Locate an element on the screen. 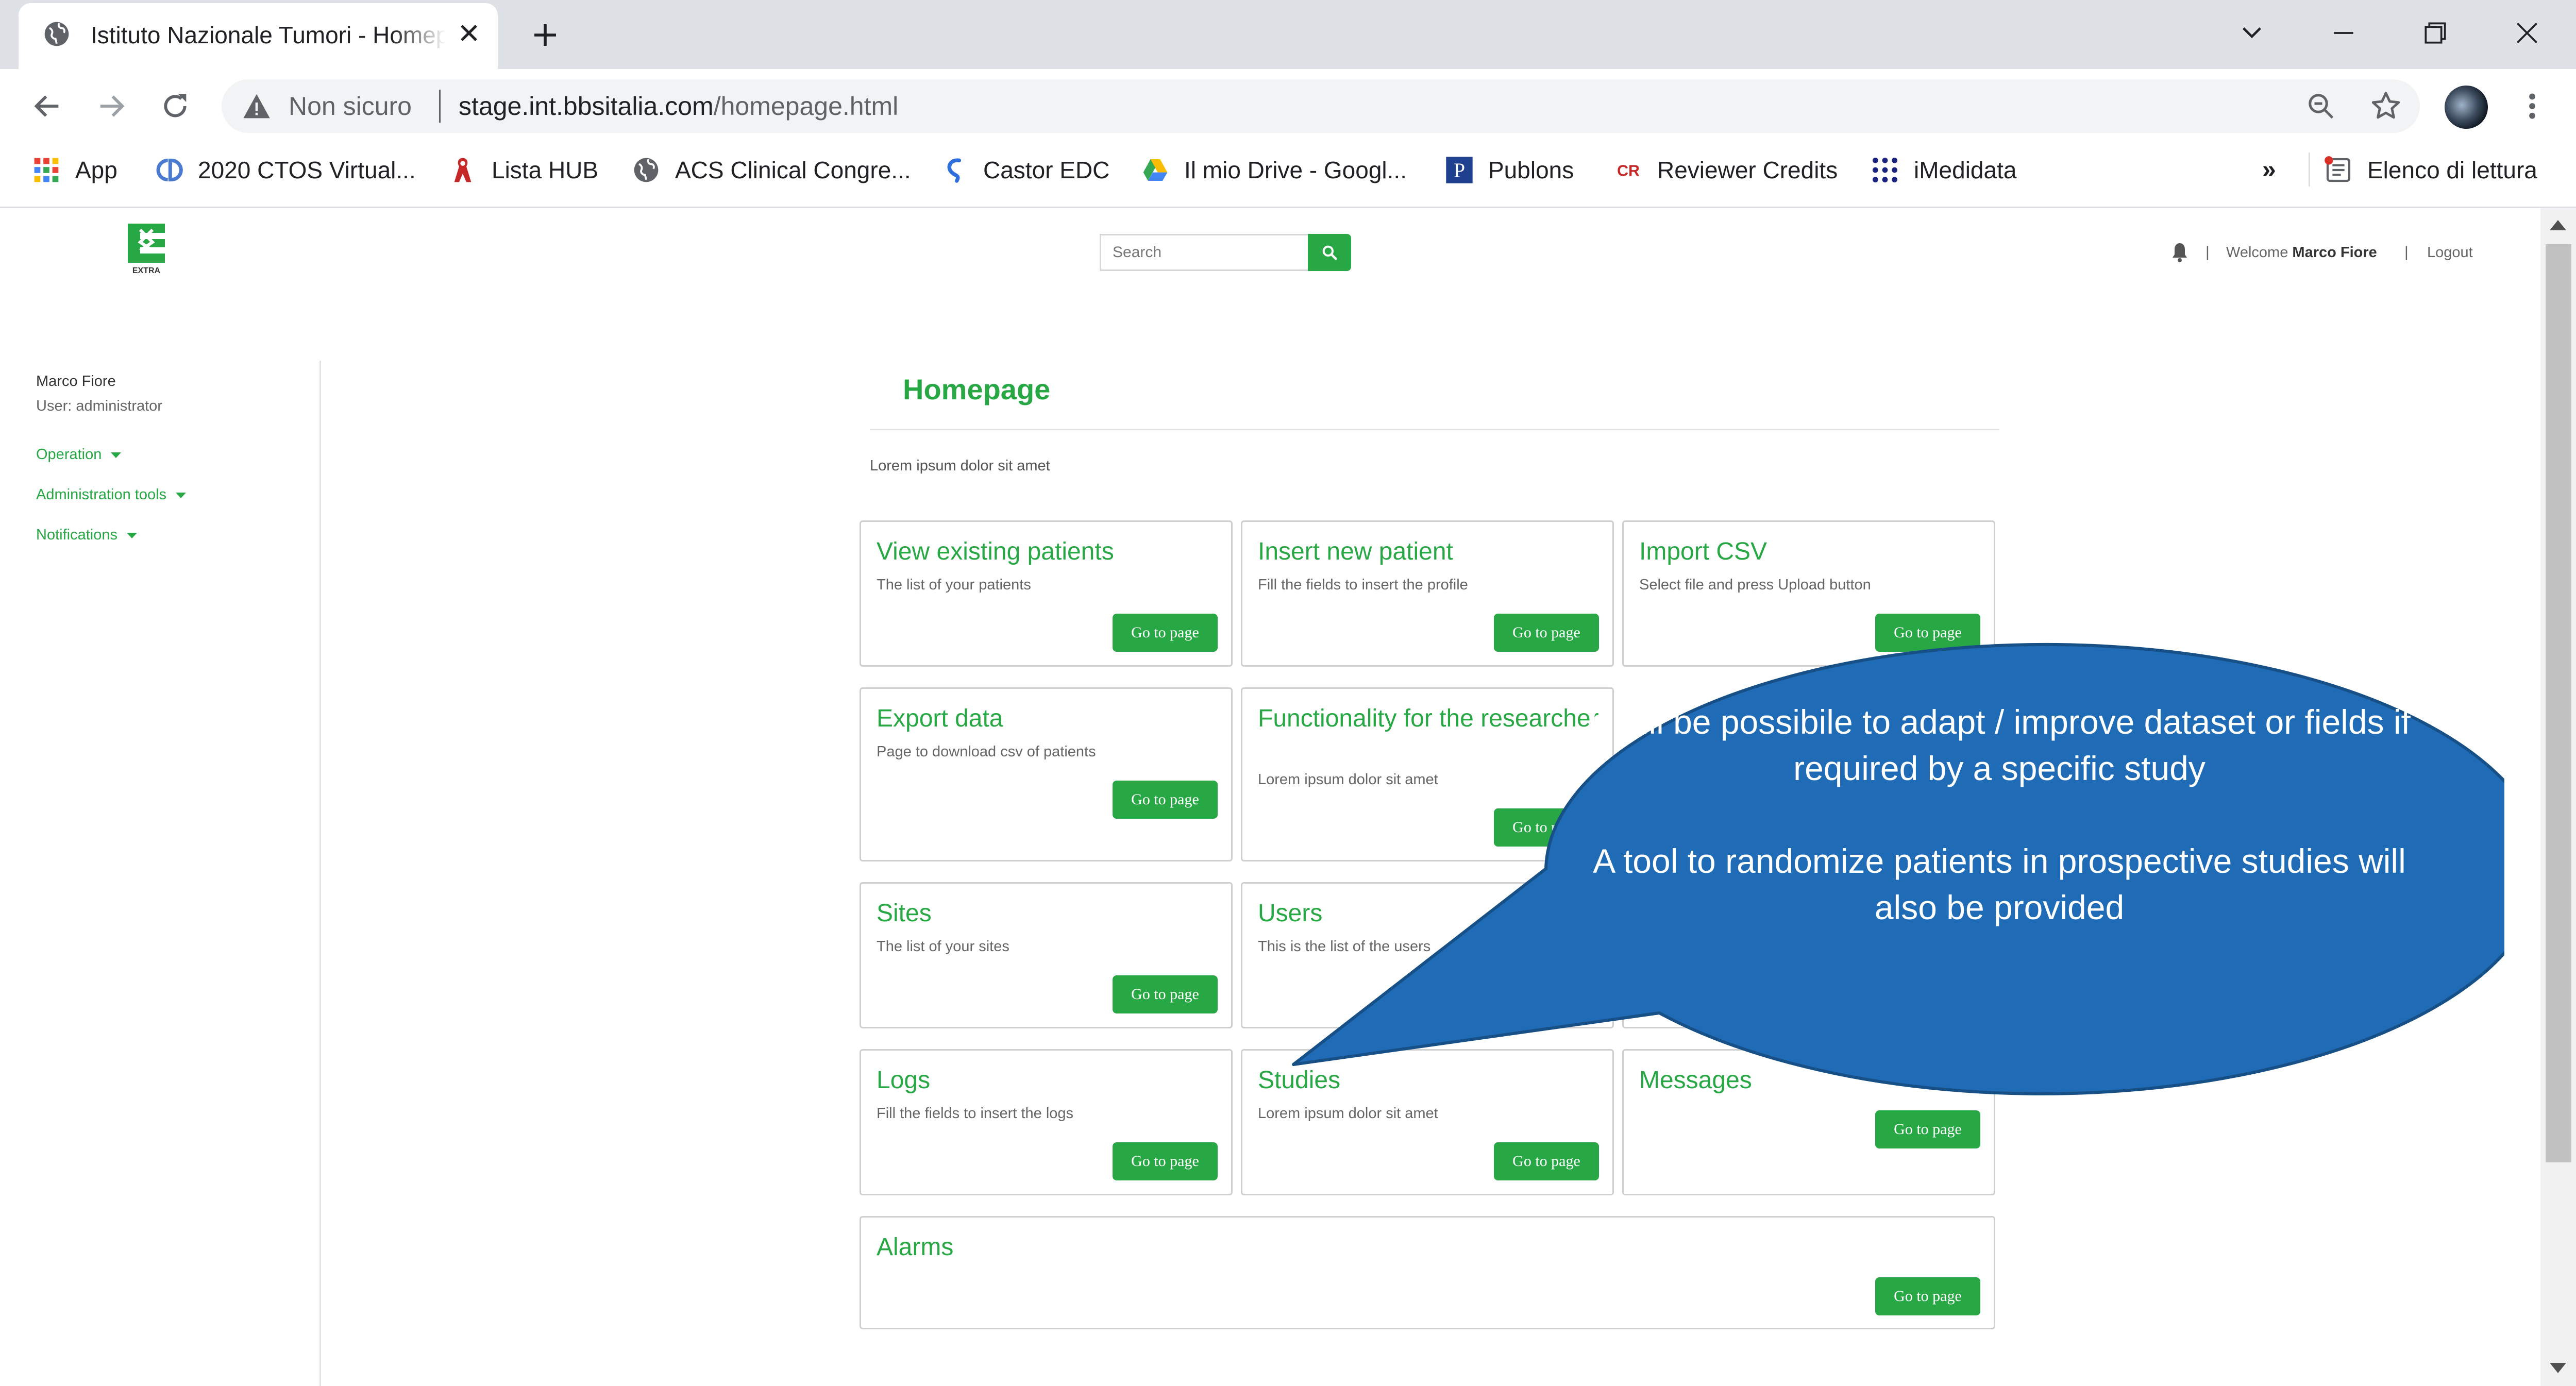 The width and height of the screenshot is (2576, 1386). new-tab-icon is located at coordinates (545, 35).